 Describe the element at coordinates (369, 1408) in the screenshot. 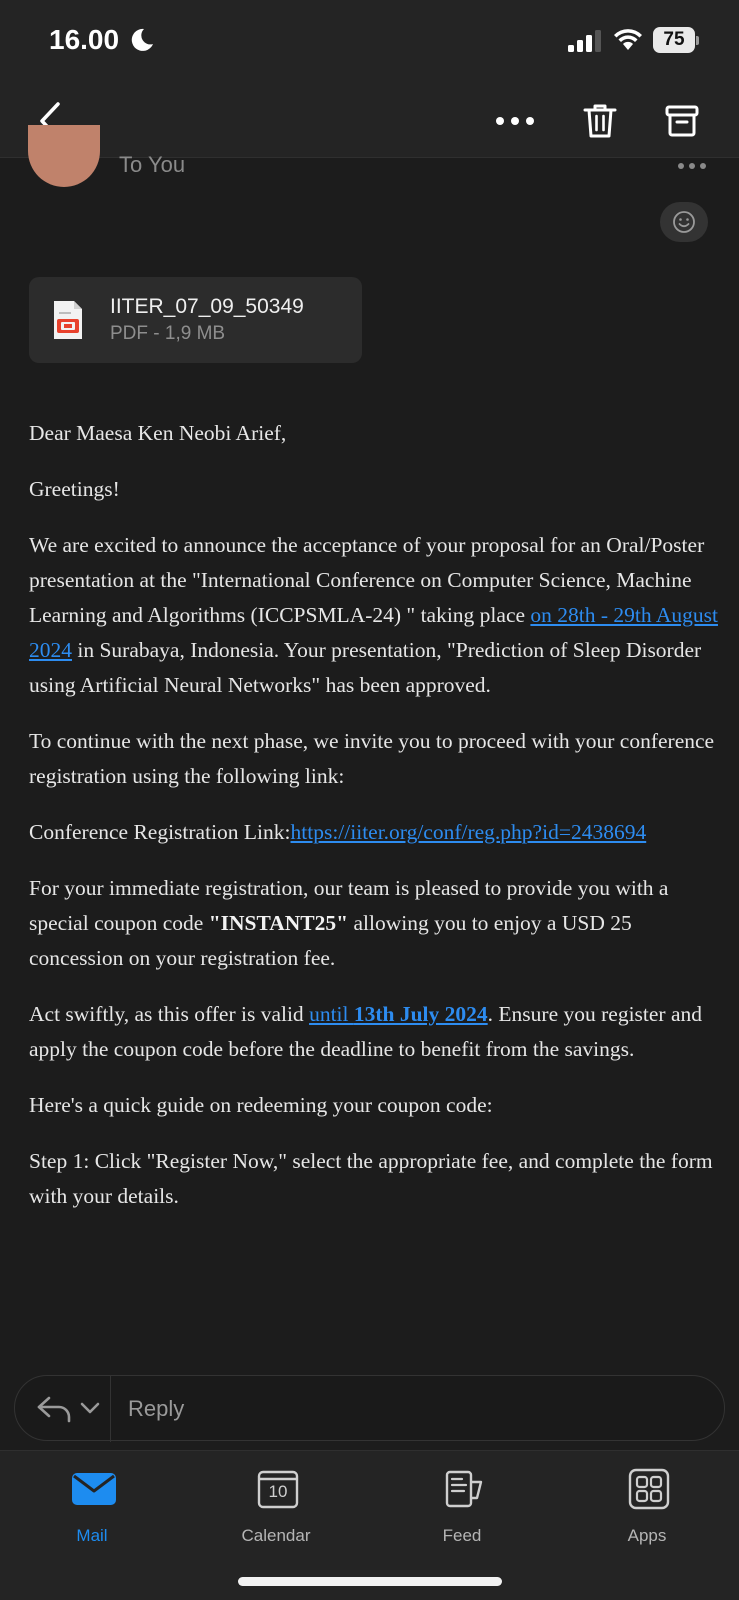

I see `reply-bar: Reply` at that location.